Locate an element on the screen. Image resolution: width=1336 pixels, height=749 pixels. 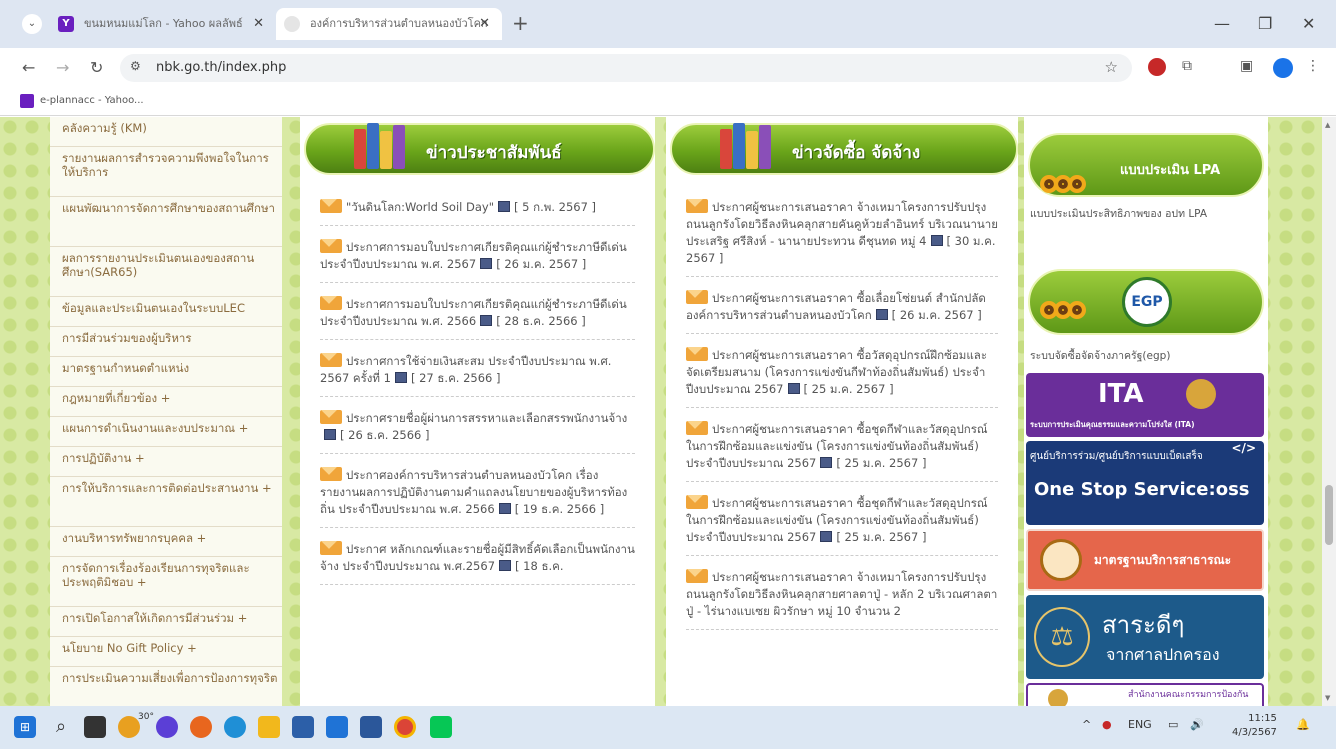
teams-icon is located at coordinates (167, 727).